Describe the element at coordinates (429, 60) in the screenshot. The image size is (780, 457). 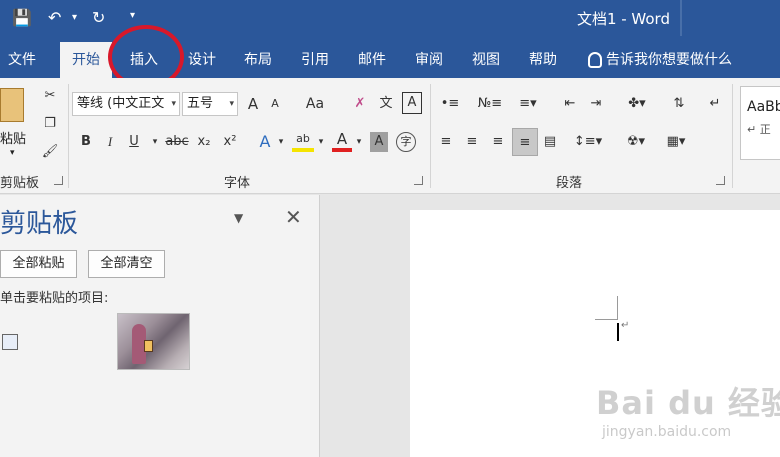
I see `tab-review: 审阅` at that location.